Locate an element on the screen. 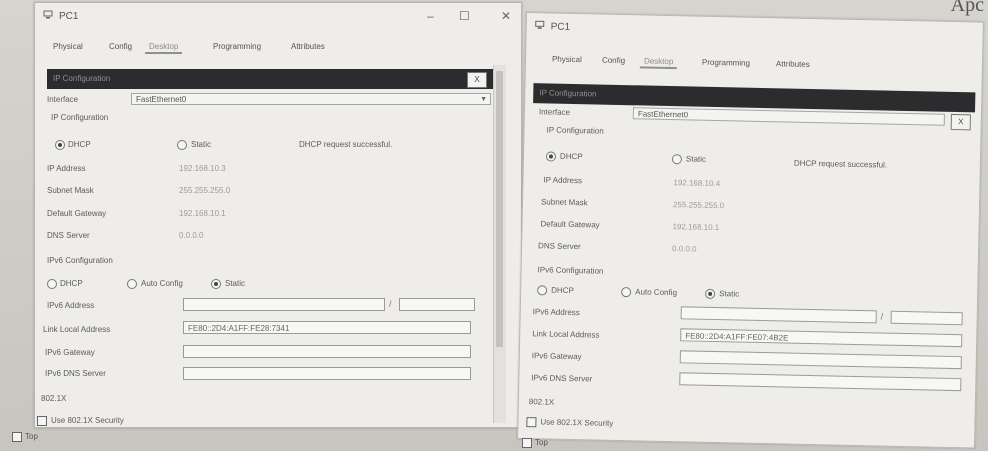  corner-text: Apc is located at coordinates (967, 8).